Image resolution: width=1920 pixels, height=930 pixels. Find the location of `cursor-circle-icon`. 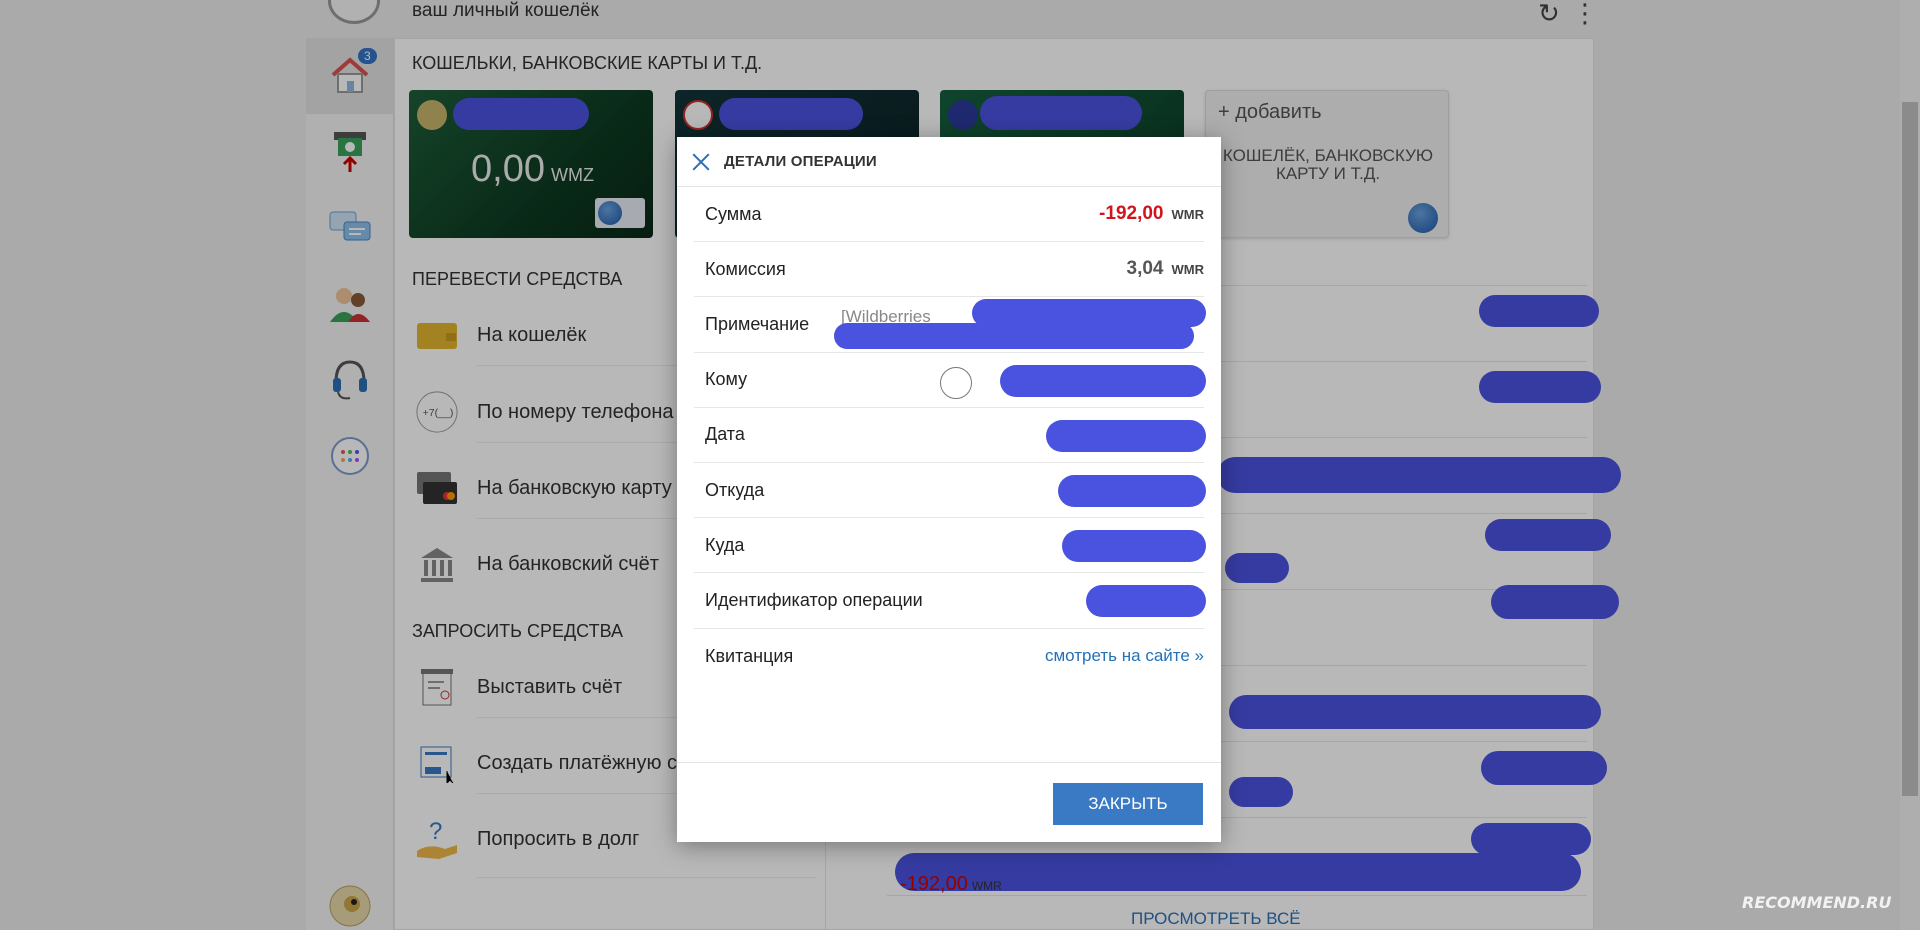

cursor-circle-icon is located at coordinates (956, 382).